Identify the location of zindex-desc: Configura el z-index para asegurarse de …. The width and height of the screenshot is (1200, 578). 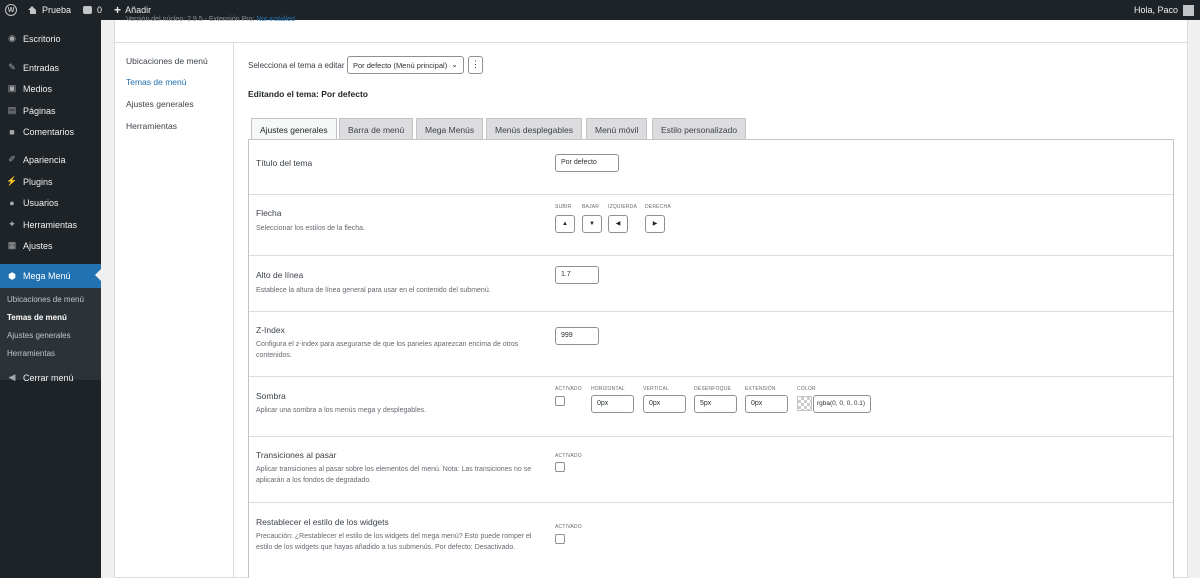
(387, 350).